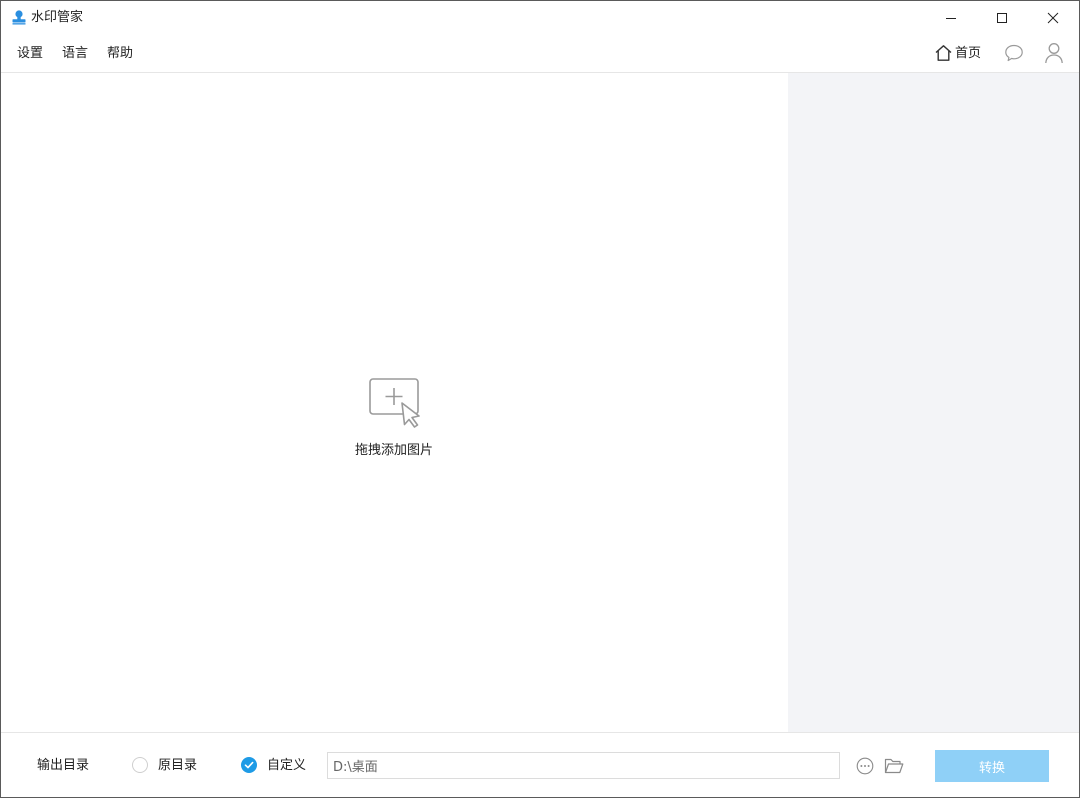 The height and width of the screenshot is (798, 1080). I want to click on maximize-button, so click(1002, 17).